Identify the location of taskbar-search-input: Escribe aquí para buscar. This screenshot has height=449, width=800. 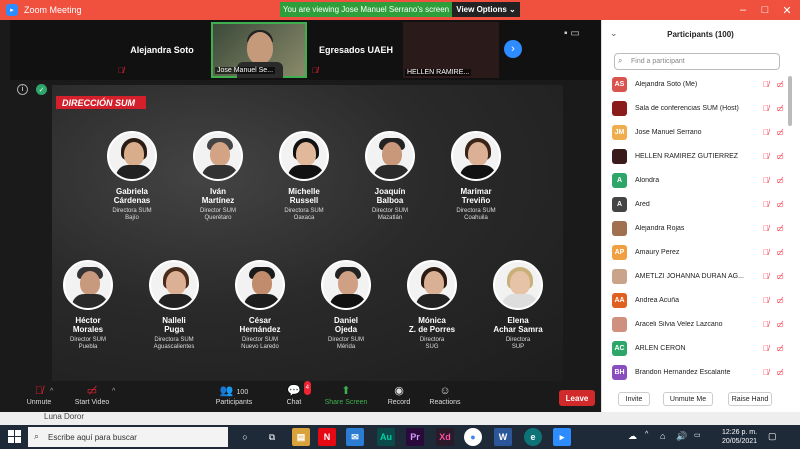
(128, 437).